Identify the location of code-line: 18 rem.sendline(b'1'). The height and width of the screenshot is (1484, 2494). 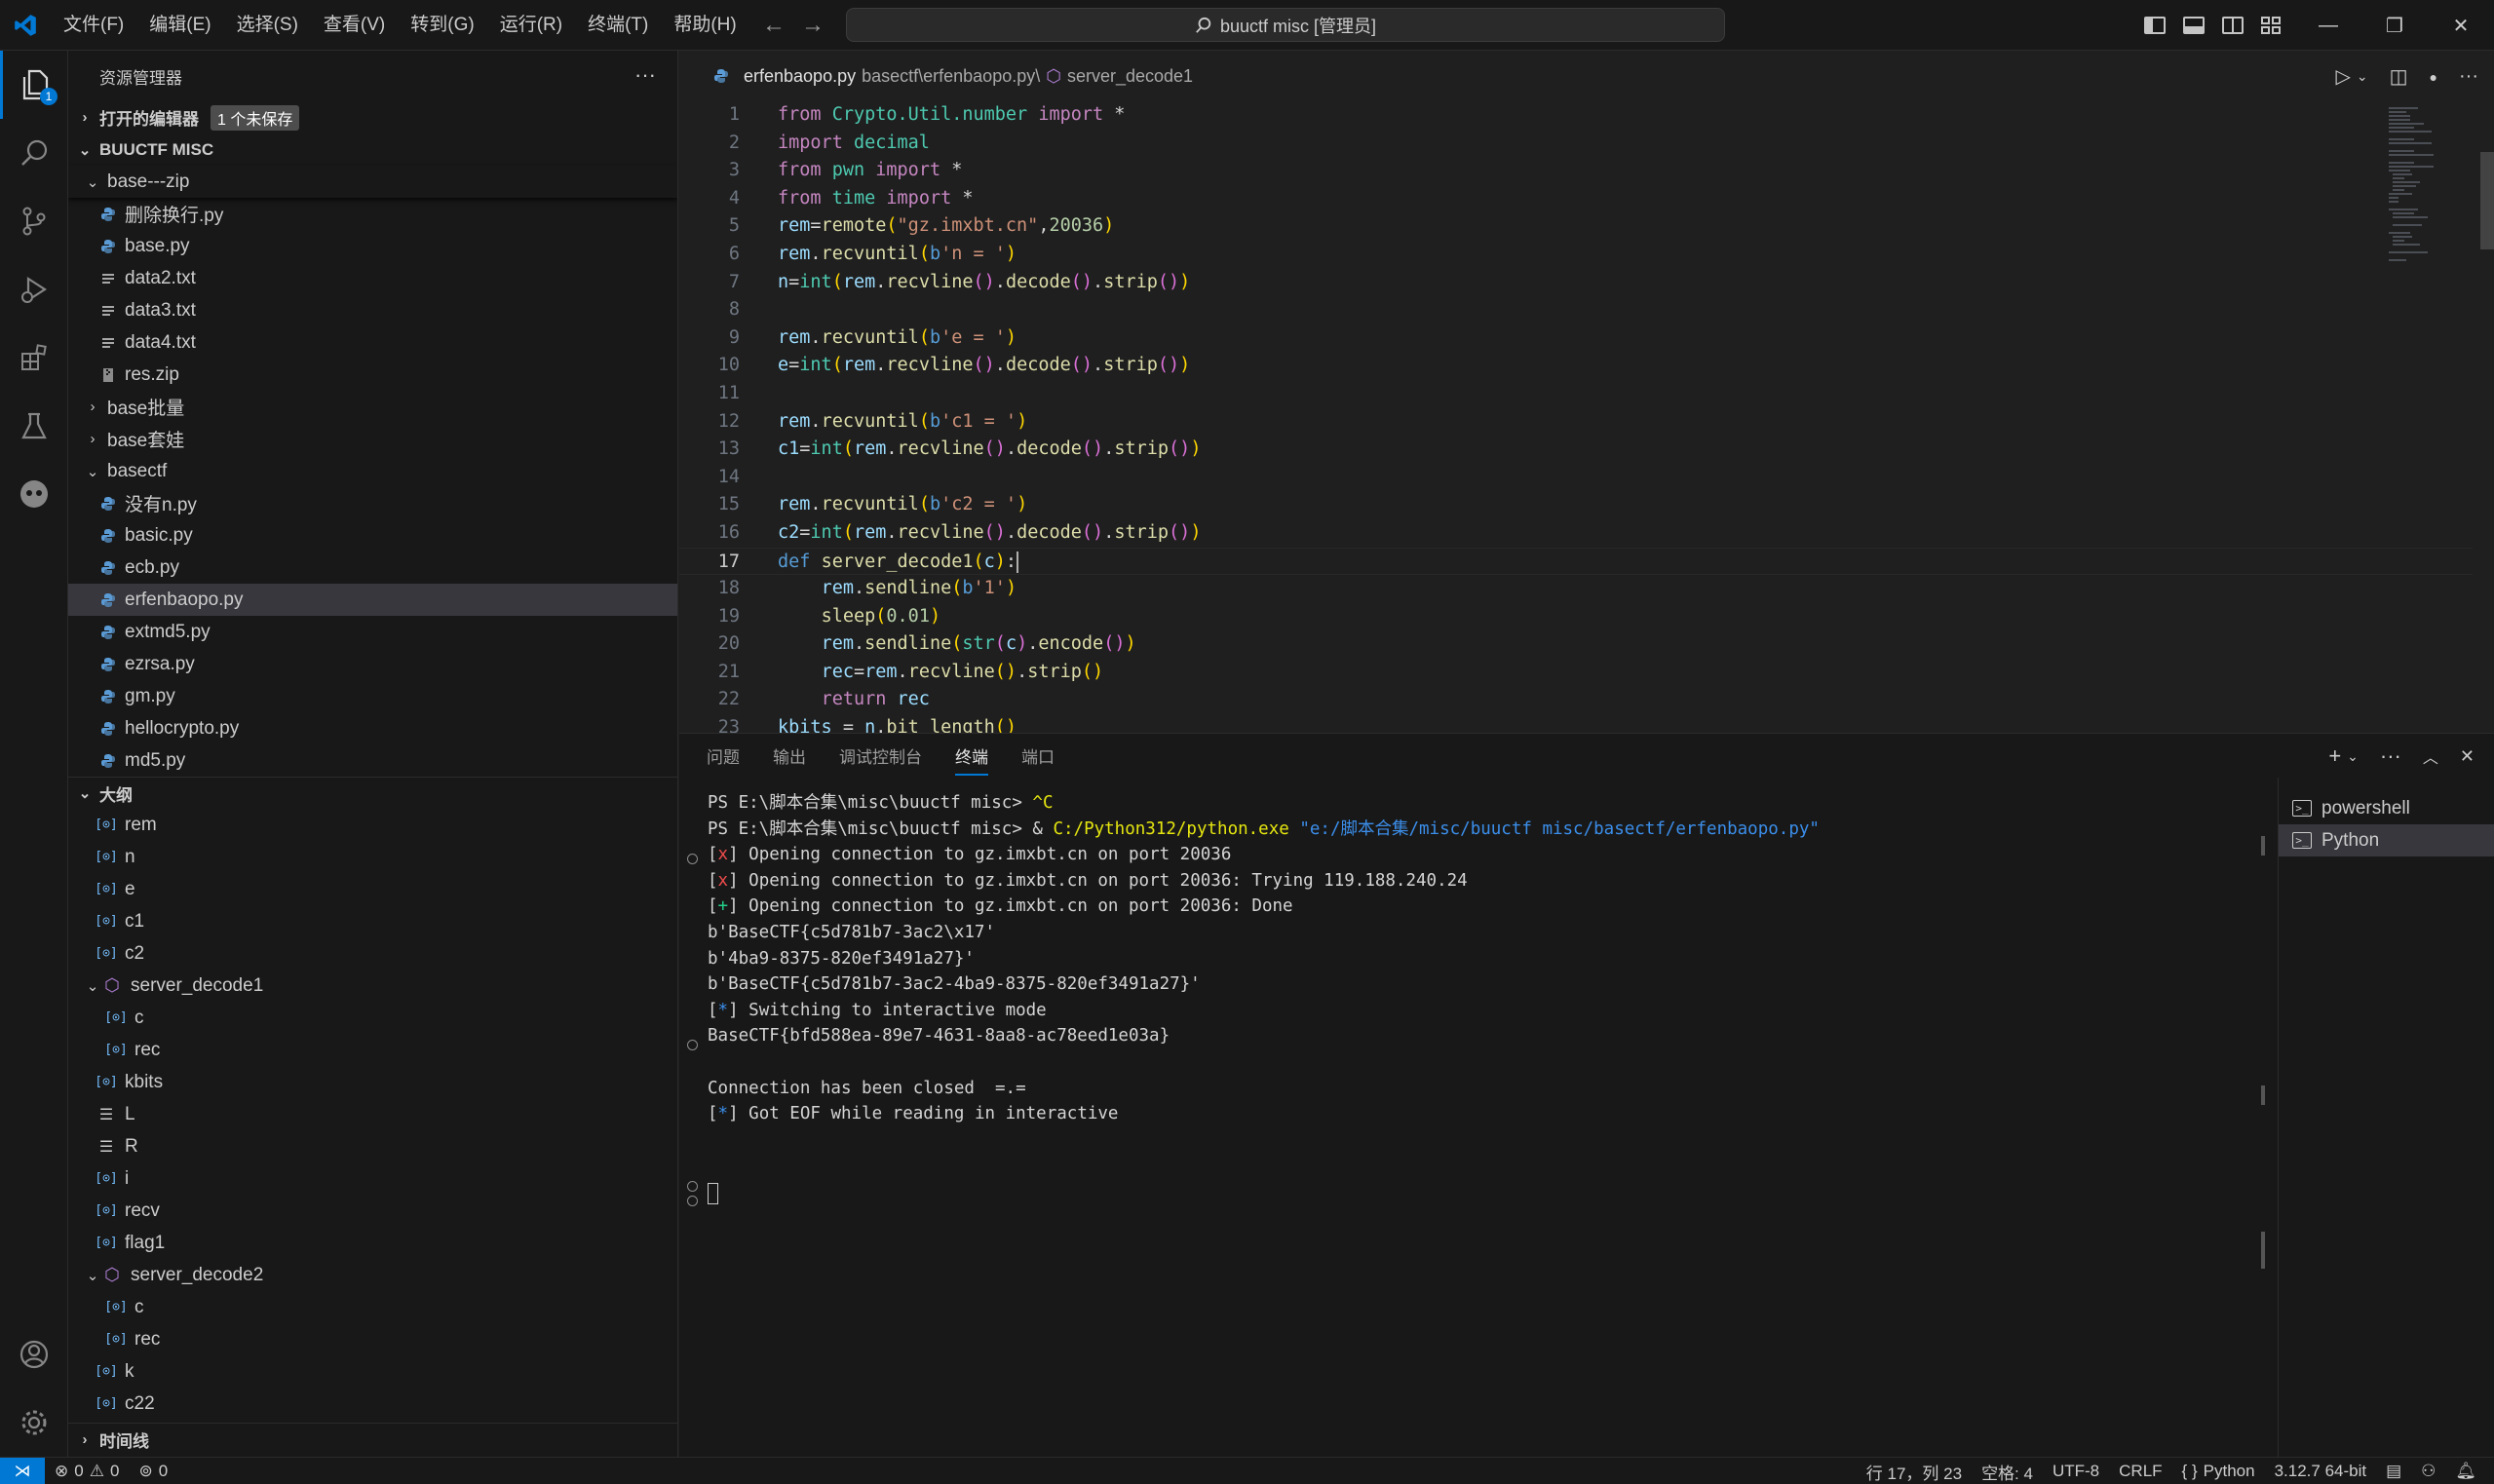
(1576, 589).